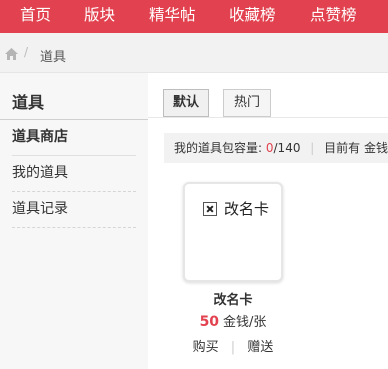 The height and width of the screenshot is (369, 388). I want to click on top-navigation: 首页 版块 精华帖 收藏榜 点赞榜, so click(194, 16).